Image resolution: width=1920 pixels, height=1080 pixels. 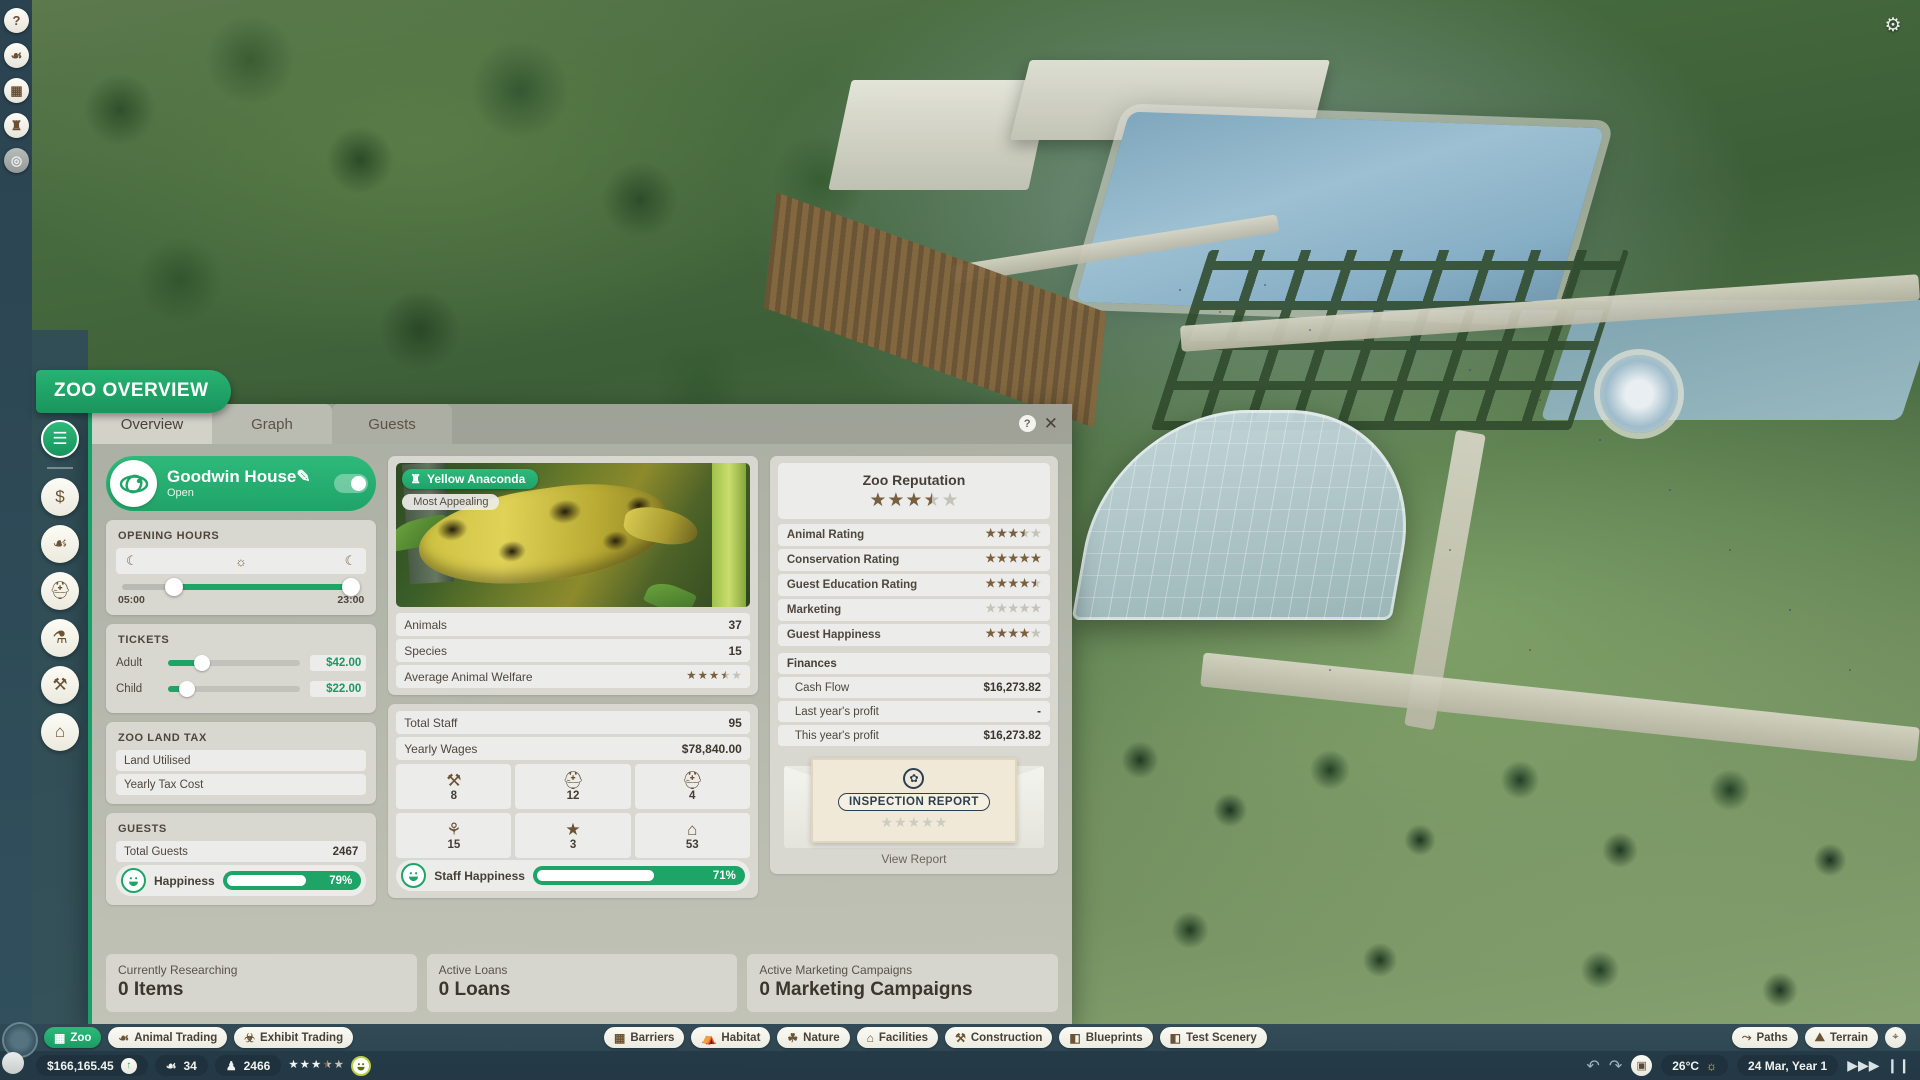 I want to click on tab-bar: Overview Graph Guests ? ✕, so click(x=582, y=424).